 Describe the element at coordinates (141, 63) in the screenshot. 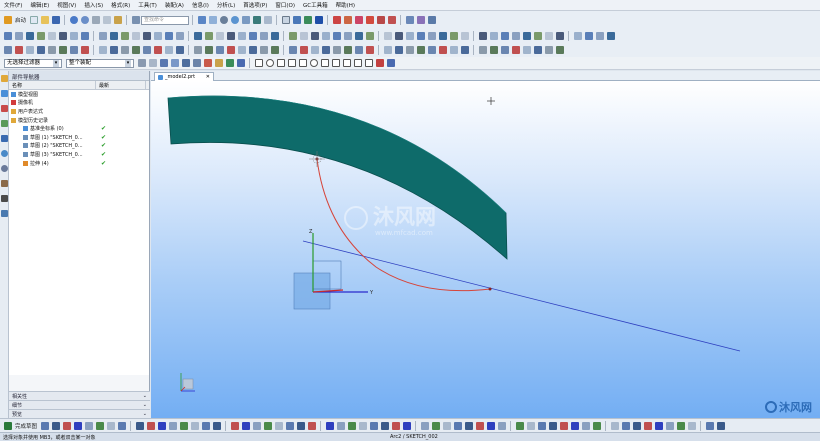

I see `menu-icon` at that location.